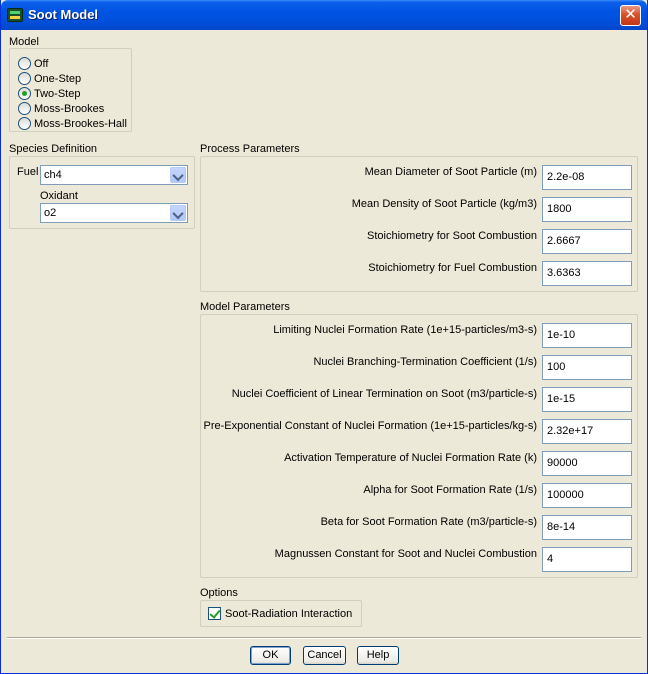  I want to click on param-label: Stoichiometry for Soot Combustion, so click(452, 236).